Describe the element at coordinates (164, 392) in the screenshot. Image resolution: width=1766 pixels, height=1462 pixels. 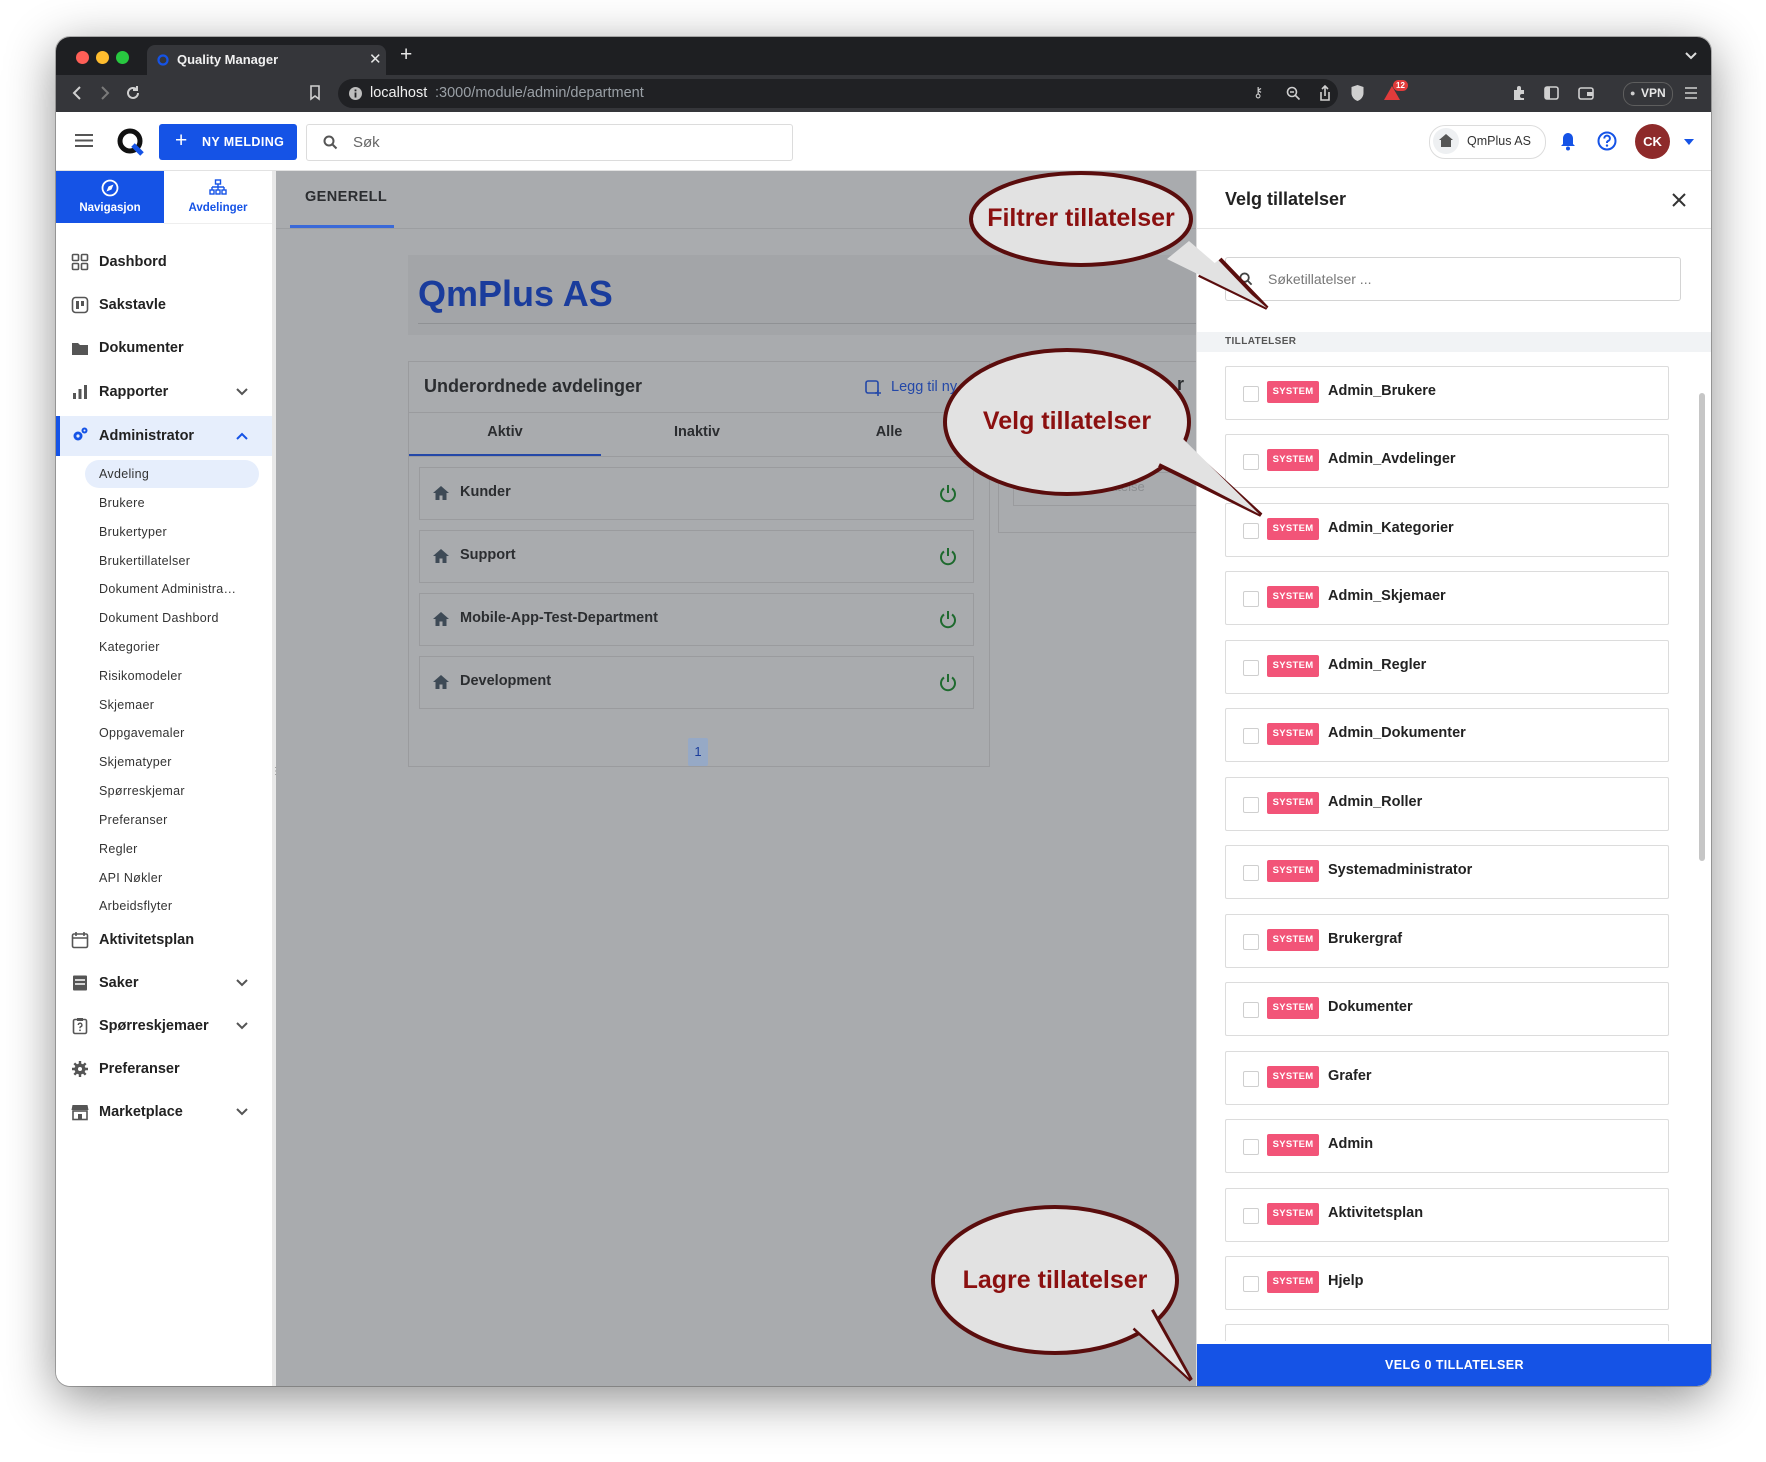
I see `sidebar-item-rapporter: Rapporter` at that location.